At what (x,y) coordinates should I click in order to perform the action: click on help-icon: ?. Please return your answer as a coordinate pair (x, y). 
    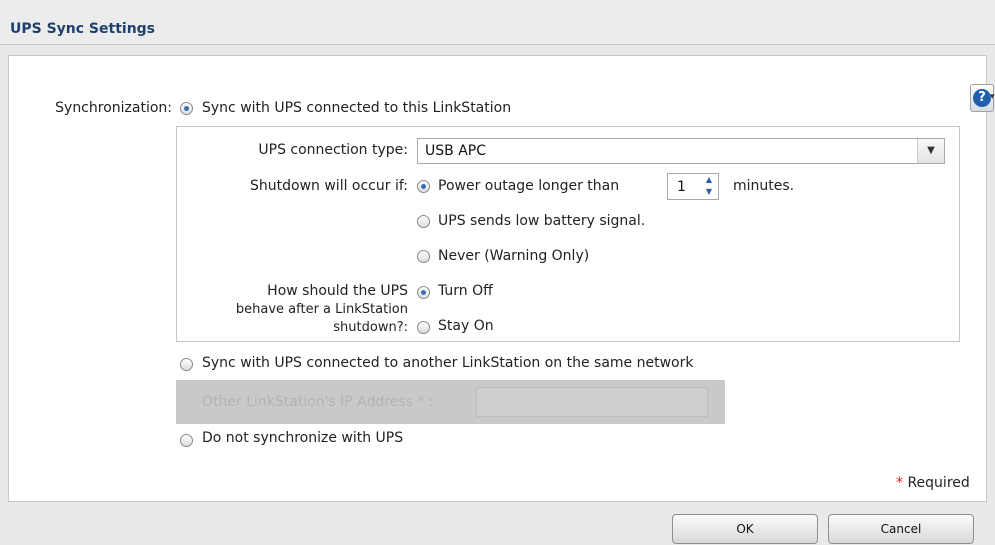
    Looking at the image, I should click on (982, 98).